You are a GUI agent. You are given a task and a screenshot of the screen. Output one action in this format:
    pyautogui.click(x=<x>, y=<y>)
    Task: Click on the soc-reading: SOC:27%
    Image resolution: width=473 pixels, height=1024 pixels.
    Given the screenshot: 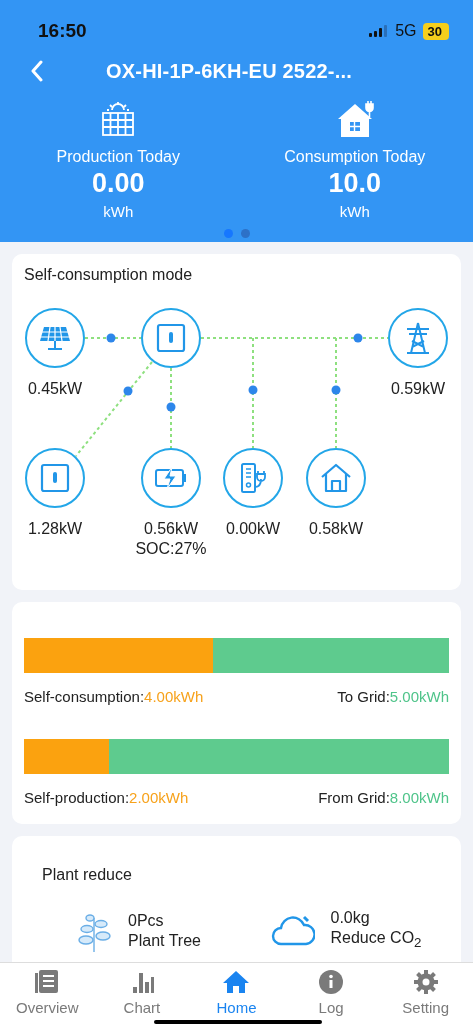 What is the action you would take?
    pyautogui.click(x=171, y=549)
    